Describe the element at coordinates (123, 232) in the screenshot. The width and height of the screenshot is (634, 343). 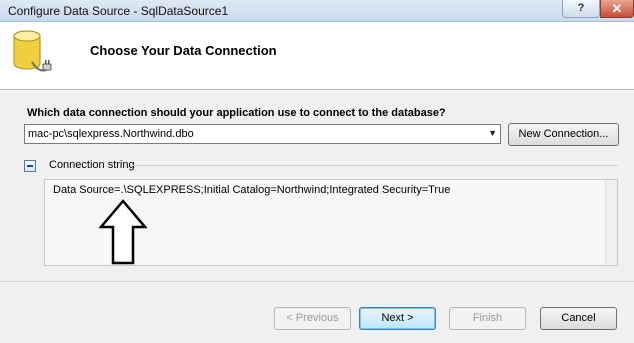
I see `up-arrow-icon` at that location.